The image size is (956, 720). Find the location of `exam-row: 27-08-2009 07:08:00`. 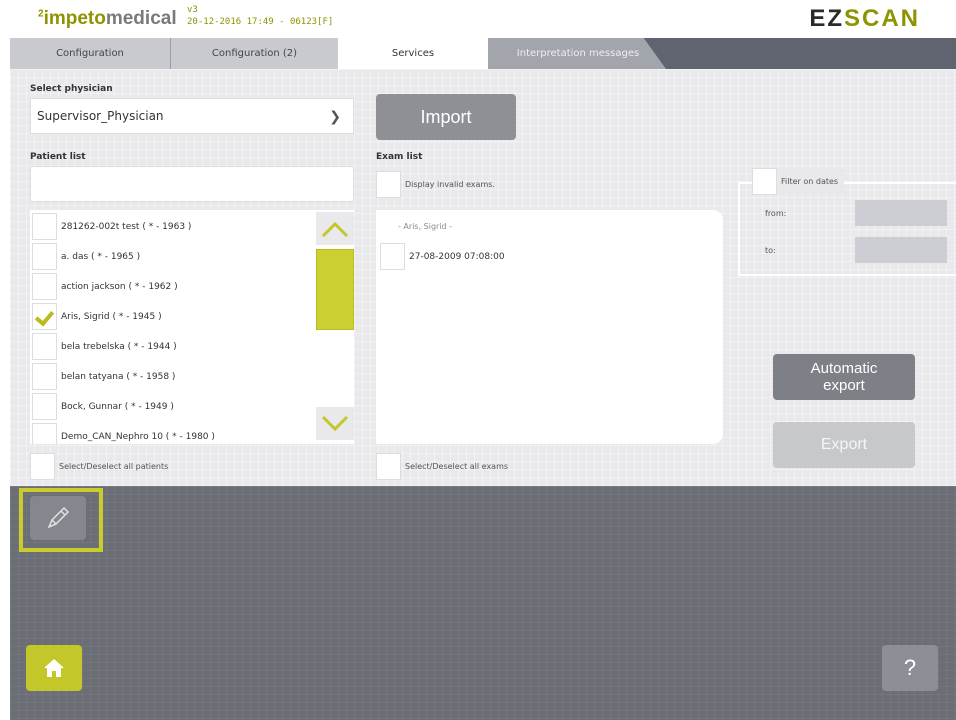

exam-row: 27-08-2009 07:08:00 is located at coordinates (543, 256).